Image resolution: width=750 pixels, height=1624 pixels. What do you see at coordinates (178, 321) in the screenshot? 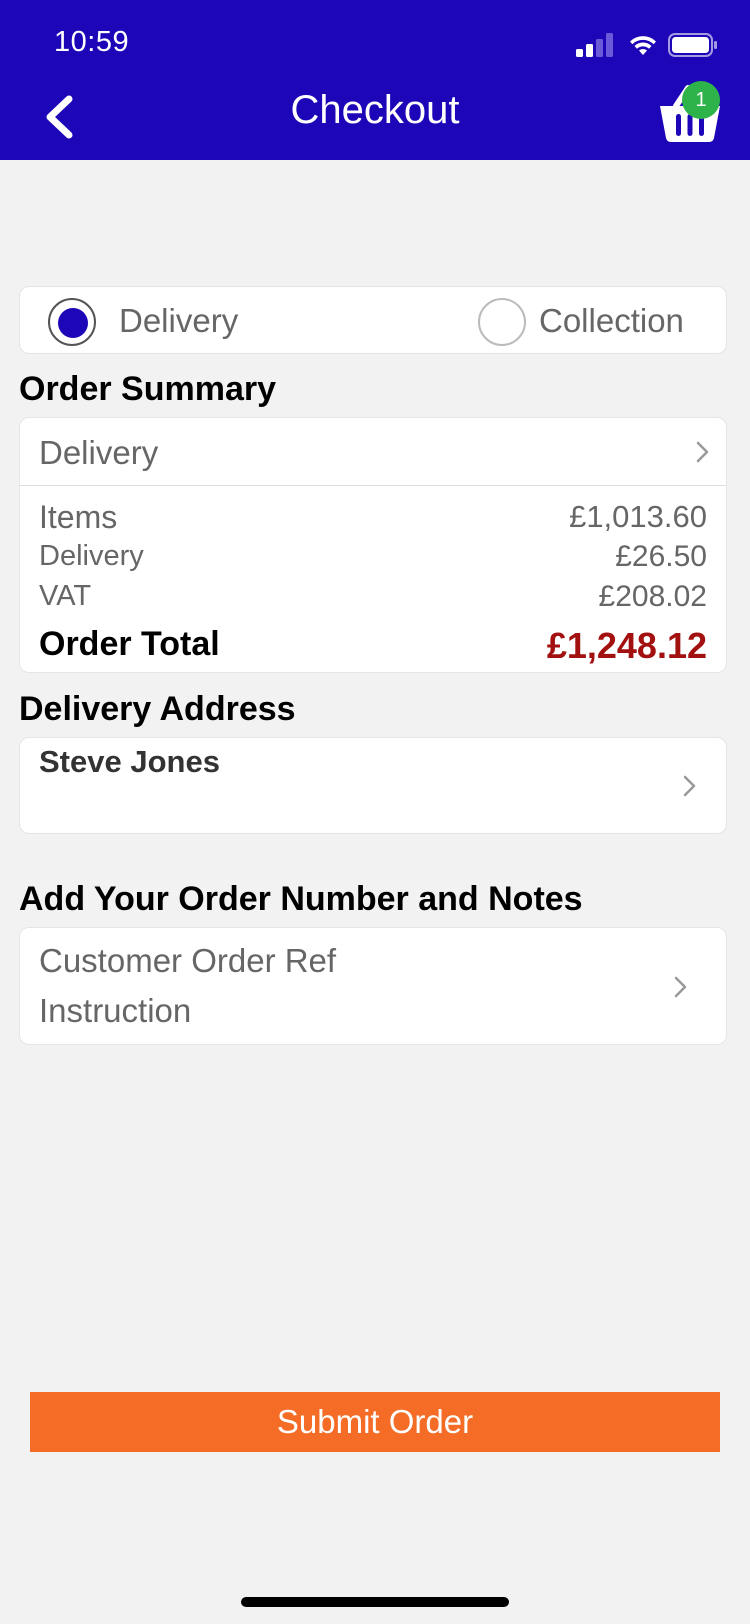
I see `delivery-option-label: Delivery` at bounding box center [178, 321].